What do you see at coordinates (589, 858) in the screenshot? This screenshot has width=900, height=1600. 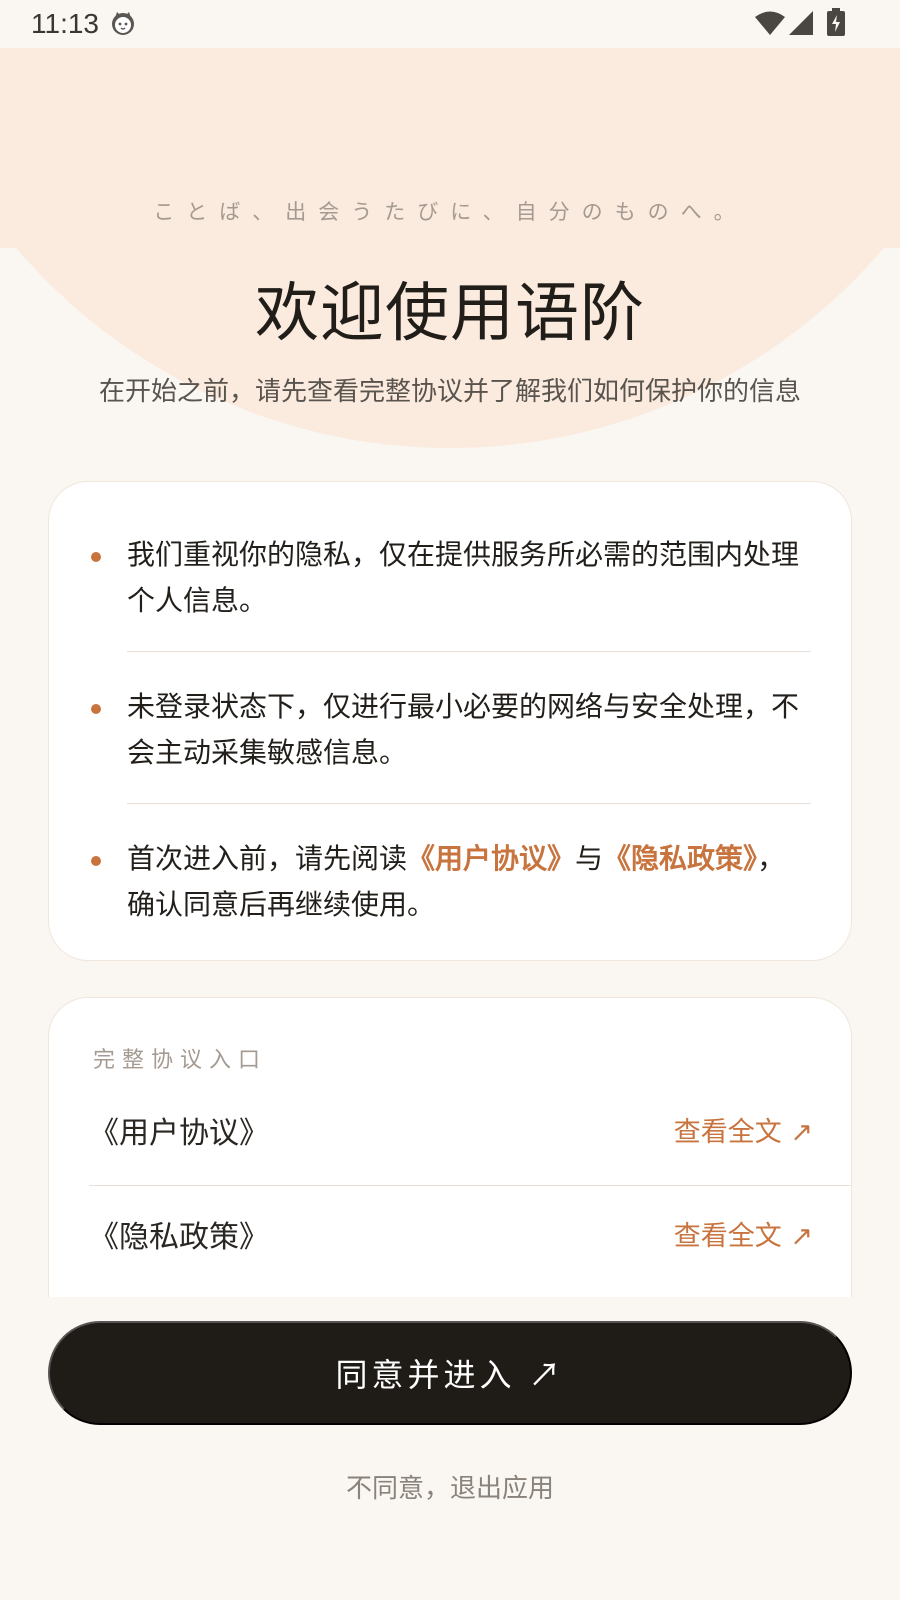 I see `text-mid: 与` at bounding box center [589, 858].